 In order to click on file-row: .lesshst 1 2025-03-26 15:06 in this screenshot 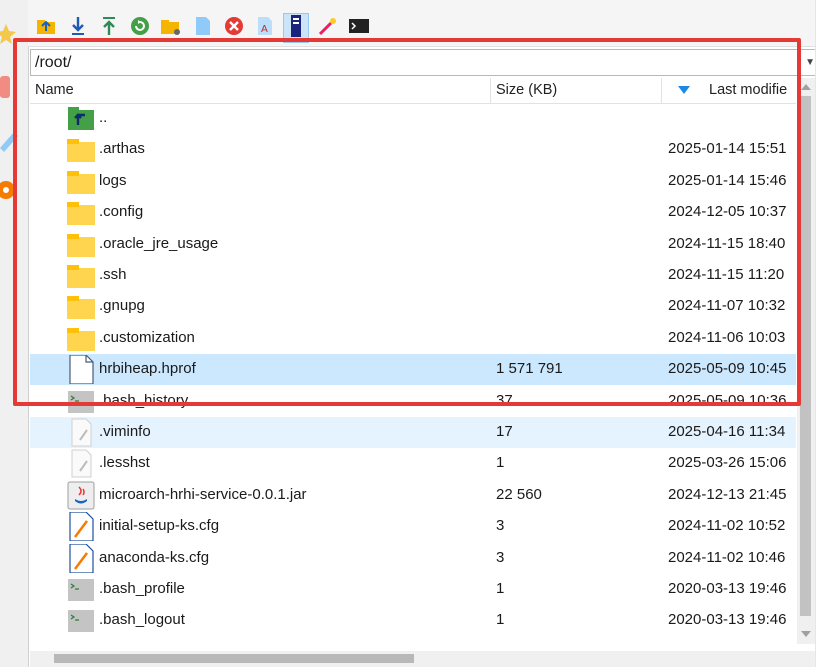, I will do `click(413, 463)`.